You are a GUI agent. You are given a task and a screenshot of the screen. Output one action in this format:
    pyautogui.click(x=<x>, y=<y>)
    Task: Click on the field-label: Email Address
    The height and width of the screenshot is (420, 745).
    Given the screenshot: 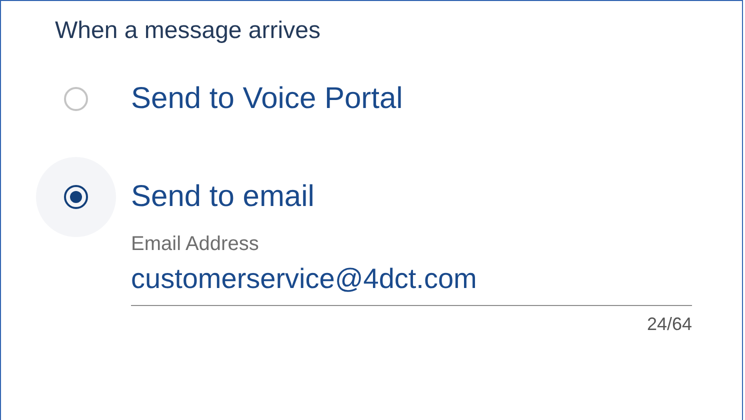 What is the action you would take?
    pyautogui.click(x=195, y=244)
    